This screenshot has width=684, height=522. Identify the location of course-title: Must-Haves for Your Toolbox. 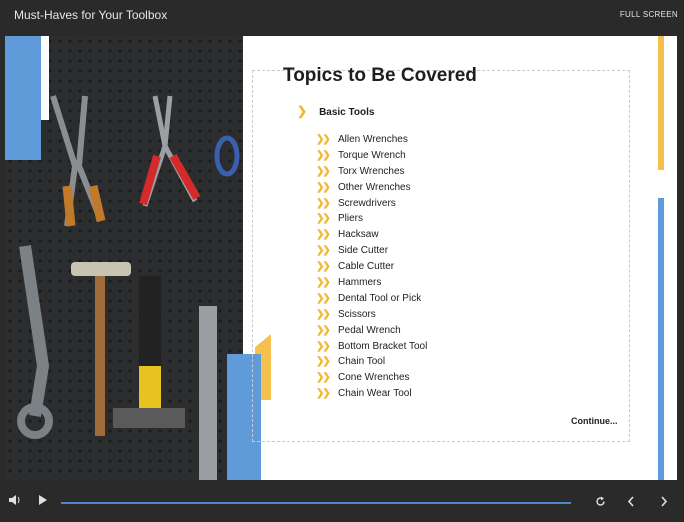
(91, 15).